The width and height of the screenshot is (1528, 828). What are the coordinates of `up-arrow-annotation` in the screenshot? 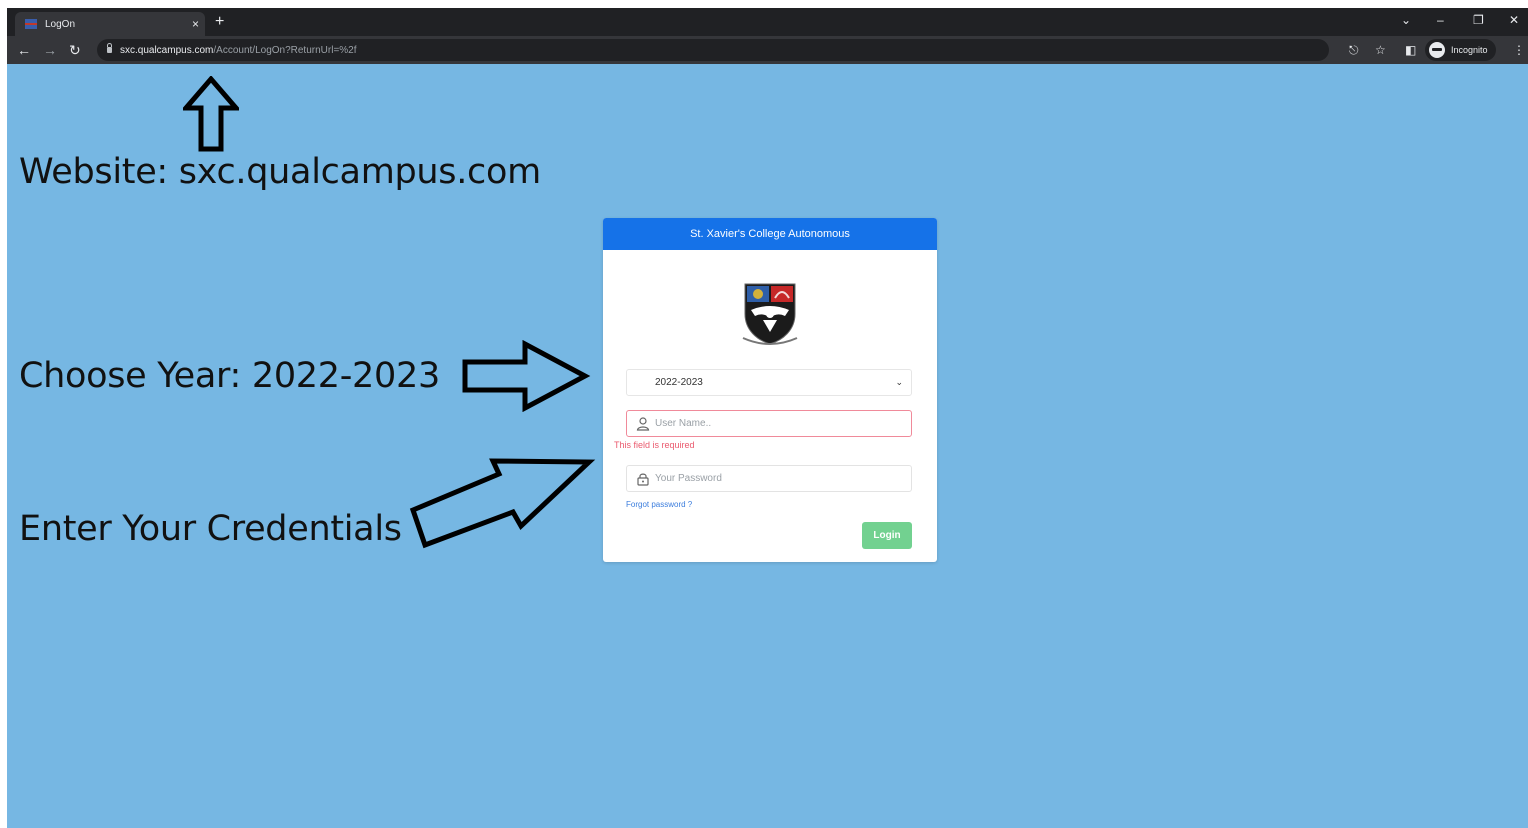 It's located at (211, 114).